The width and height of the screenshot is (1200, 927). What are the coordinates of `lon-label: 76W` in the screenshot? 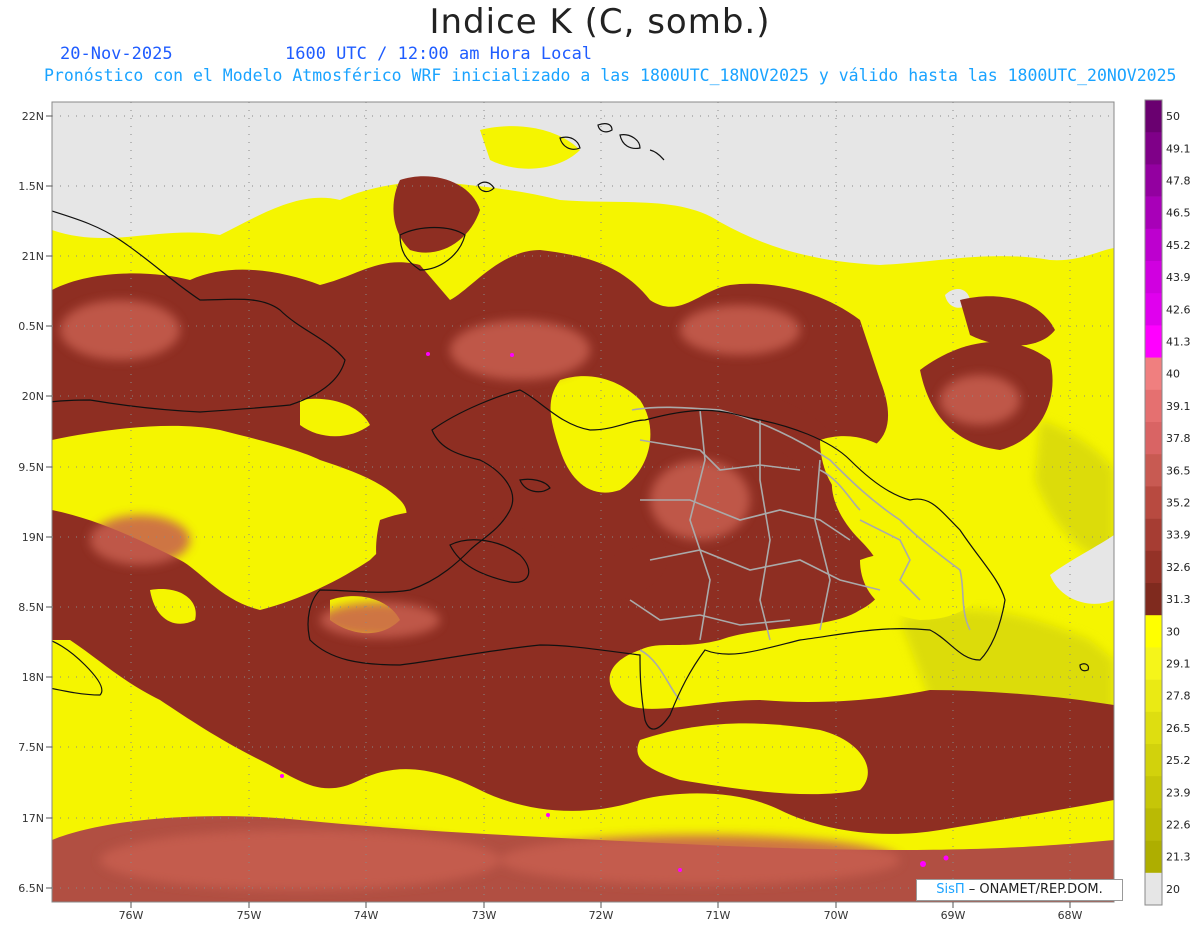 It's located at (131, 915).